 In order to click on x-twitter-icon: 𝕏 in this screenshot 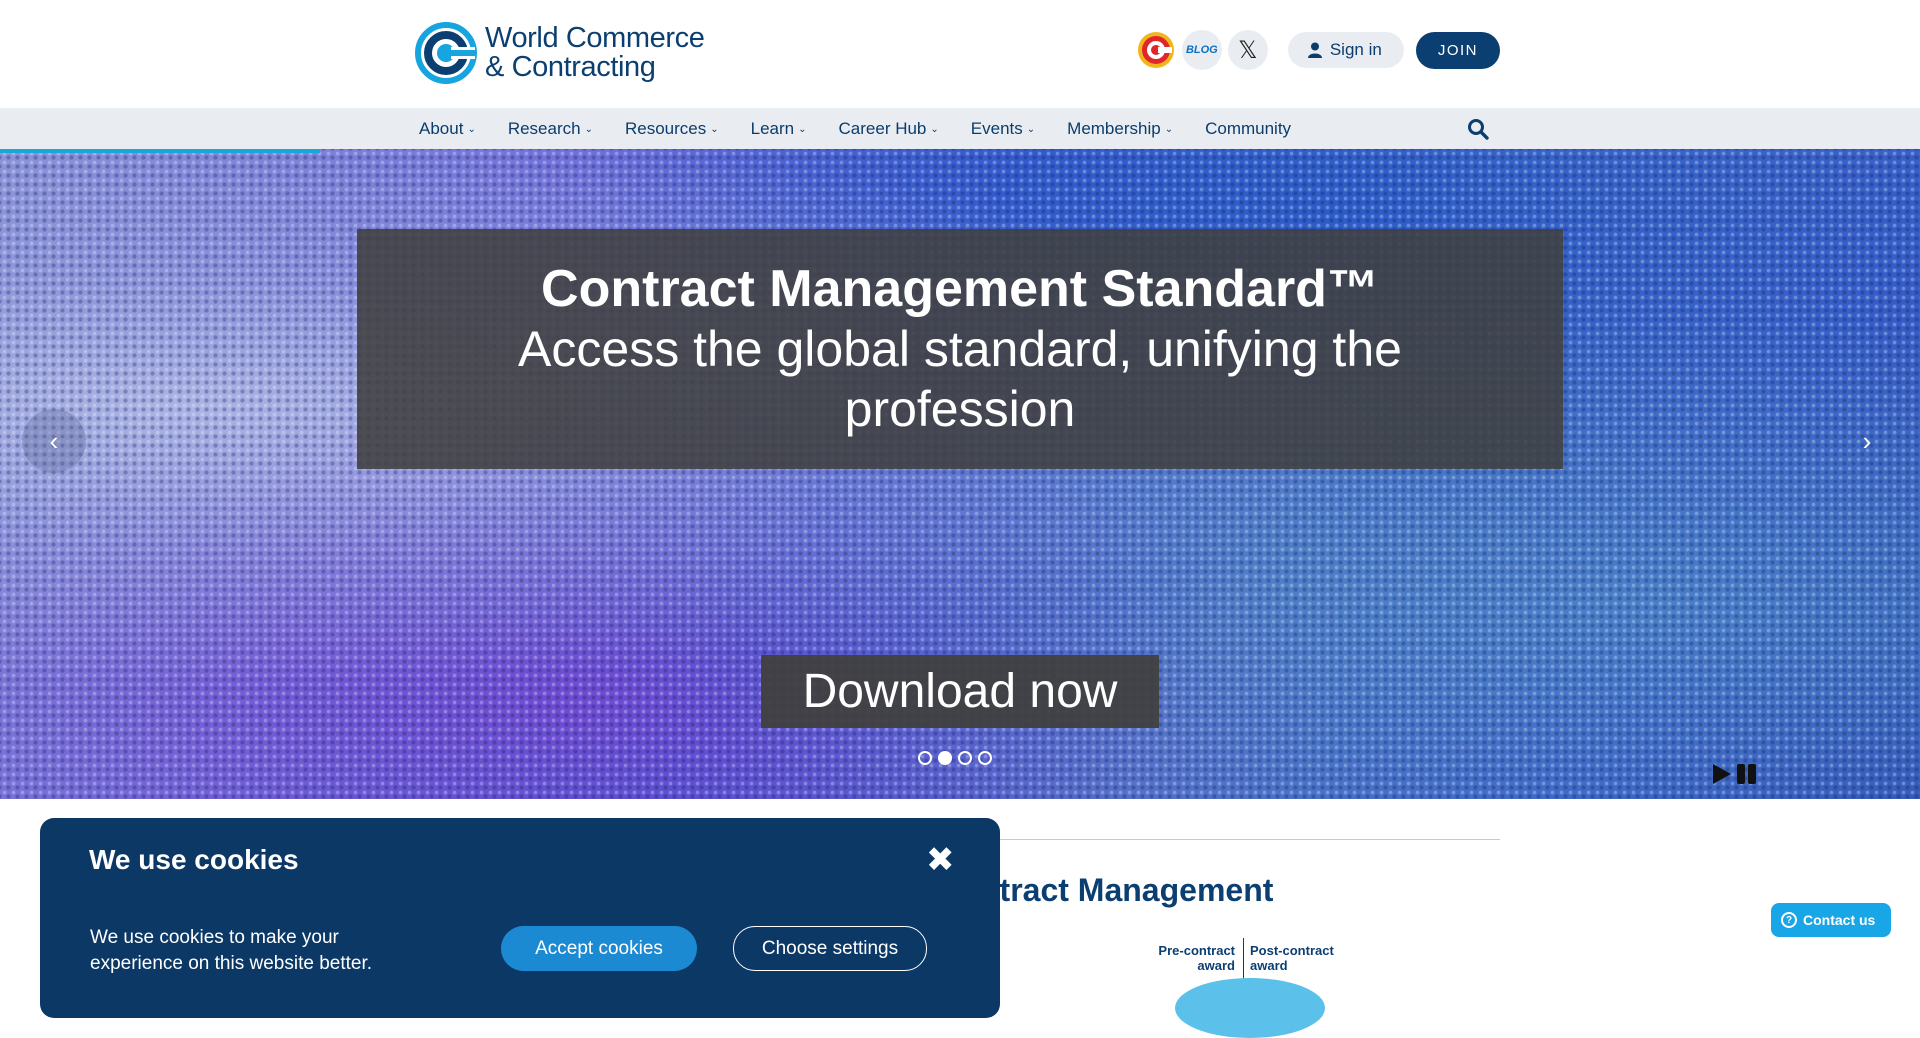, I will do `click(1248, 50)`.